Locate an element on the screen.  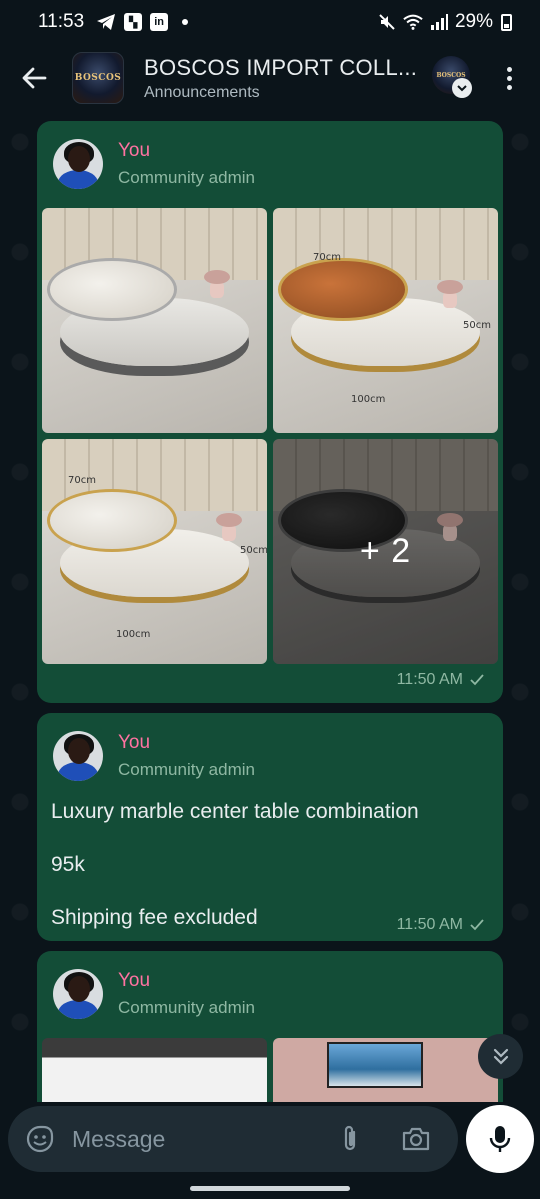
camera-icon is located at coordinates (416, 1139).